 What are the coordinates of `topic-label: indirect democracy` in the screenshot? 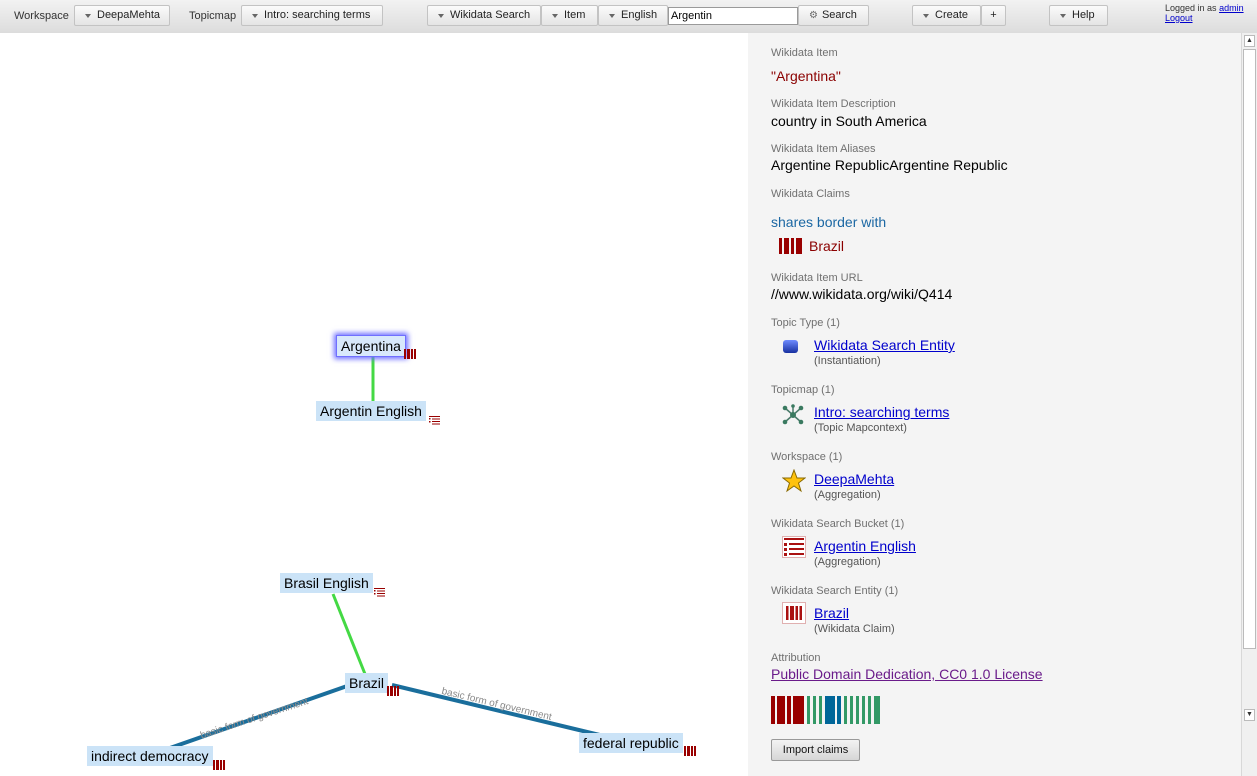 It's located at (150, 756).